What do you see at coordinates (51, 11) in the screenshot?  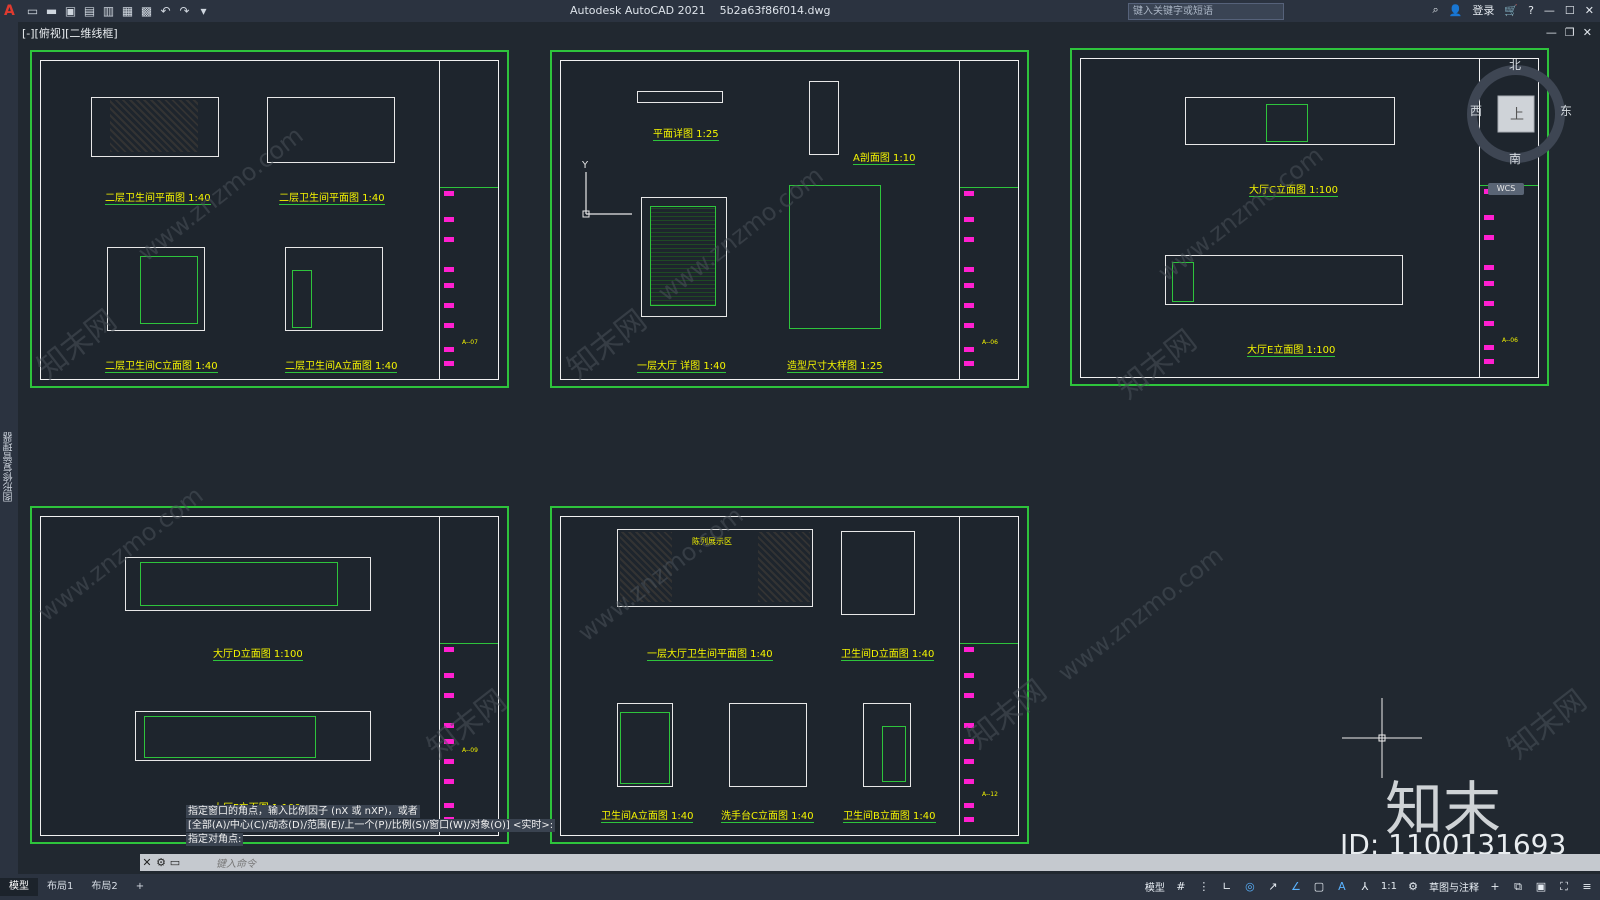 I see `open-folder-icon: ▬` at bounding box center [51, 11].